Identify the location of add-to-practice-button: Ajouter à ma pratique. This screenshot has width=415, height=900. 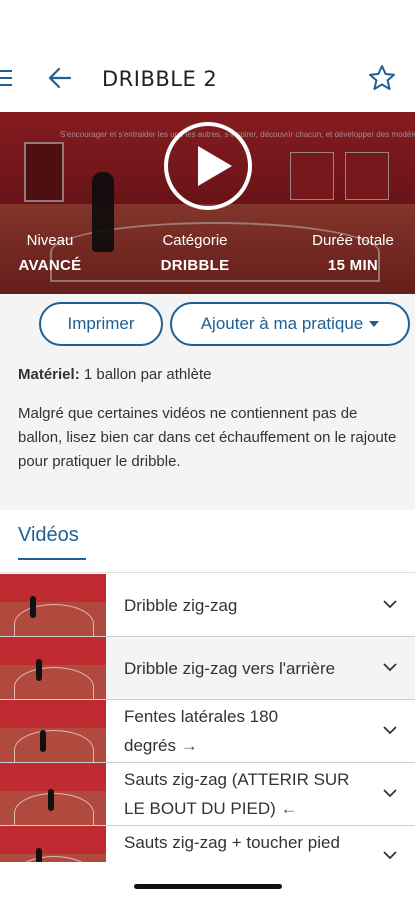
(290, 324).